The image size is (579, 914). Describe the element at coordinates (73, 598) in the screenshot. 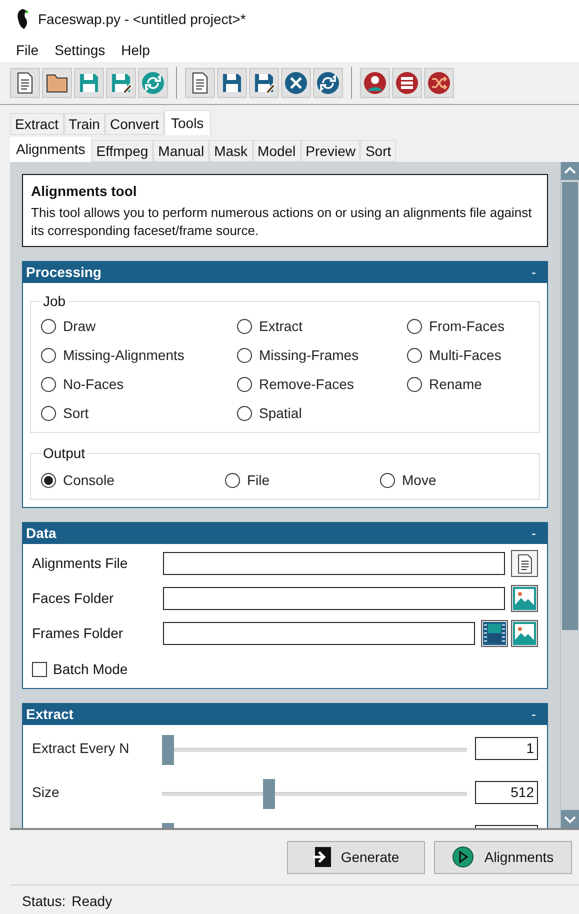

I see `field-label: Faces Folder` at that location.